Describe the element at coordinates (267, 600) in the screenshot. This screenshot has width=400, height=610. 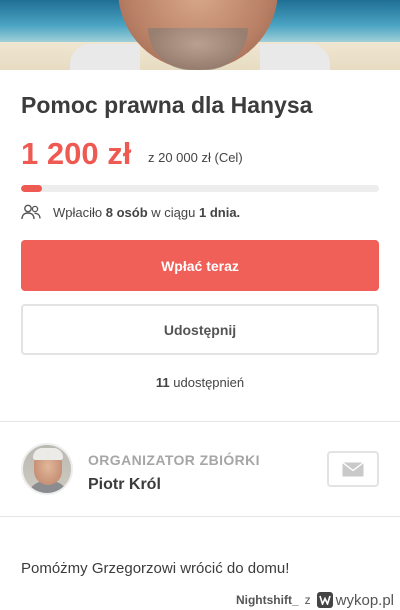
I see `watermark-user: Nightshift_` at that location.